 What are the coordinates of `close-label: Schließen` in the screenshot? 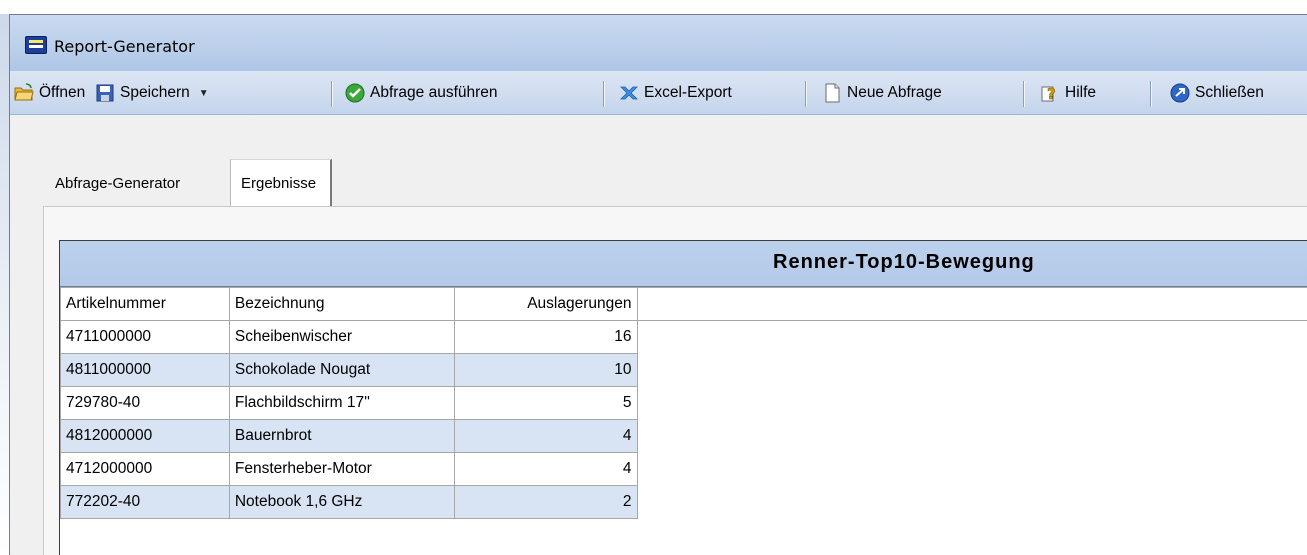 It's located at (1229, 92).